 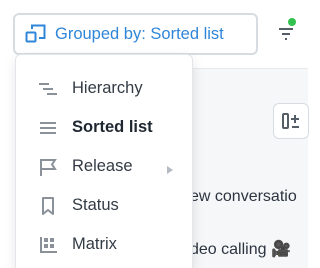 What do you see at coordinates (287, 33) in the screenshot?
I see `filter-button` at bounding box center [287, 33].